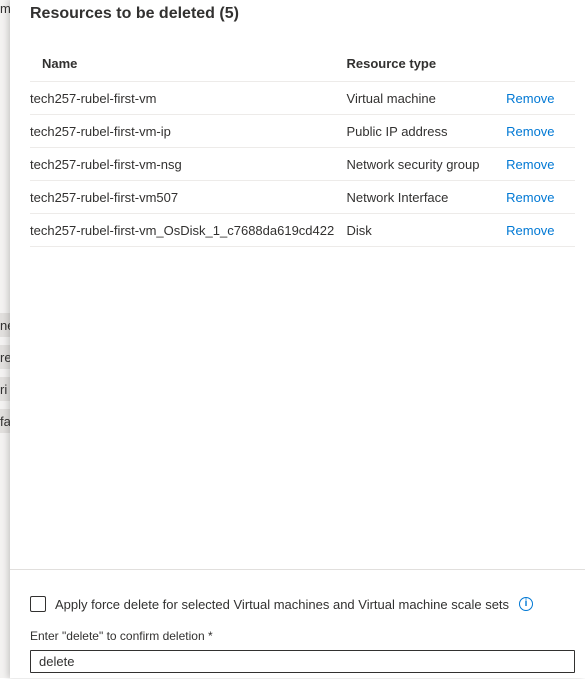  I want to click on column-header-actions, so click(540, 63).